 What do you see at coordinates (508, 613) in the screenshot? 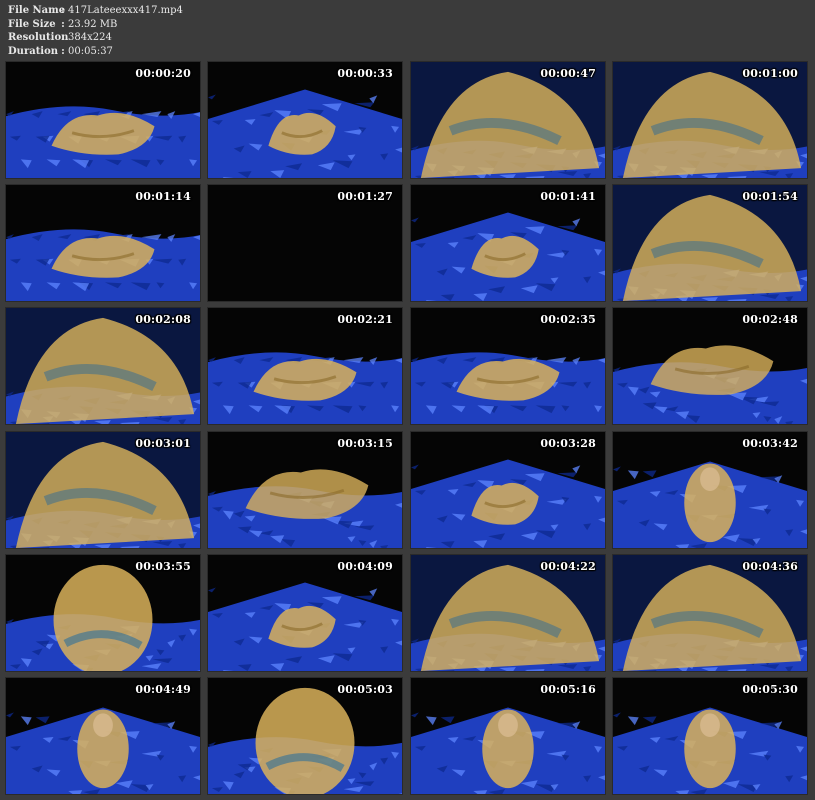
I see `thumbnail: 00:04:22` at bounding box center [508, 613].